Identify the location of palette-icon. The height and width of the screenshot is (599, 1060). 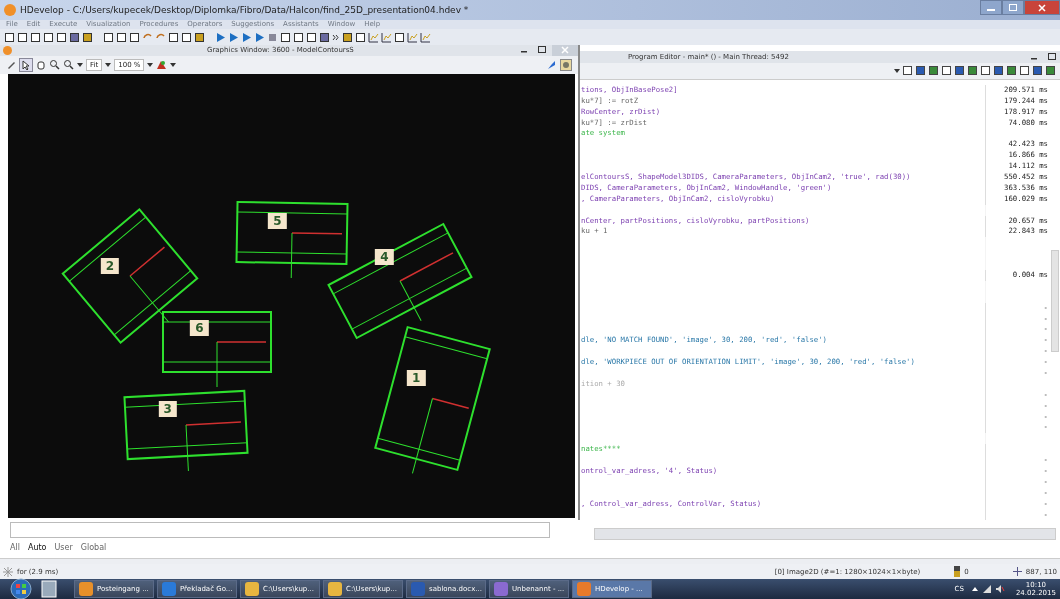
(162, 65).